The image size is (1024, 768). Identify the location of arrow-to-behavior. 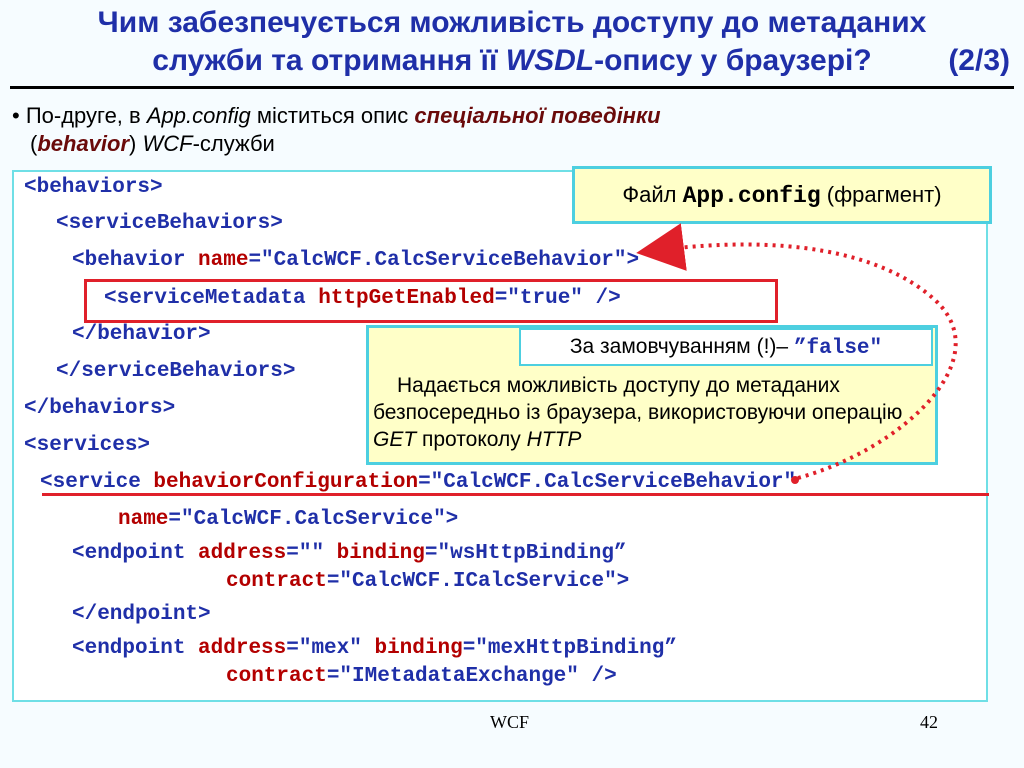
(797, 351).